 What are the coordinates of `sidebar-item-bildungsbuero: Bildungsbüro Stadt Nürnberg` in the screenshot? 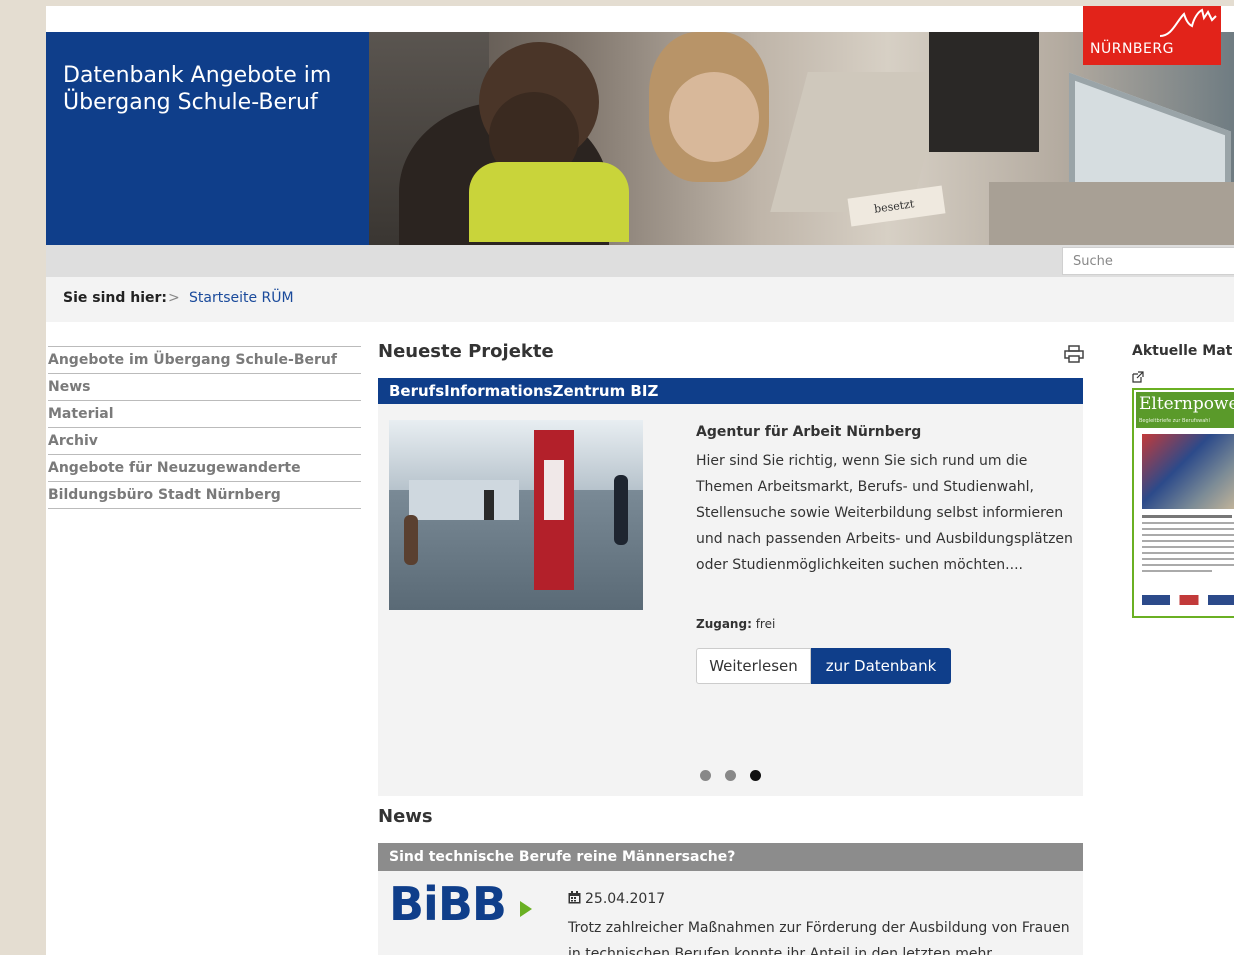 It's located at (204, 495).